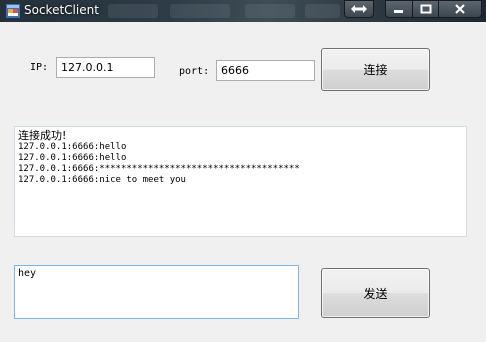 This screenshot has width=486, height=342. I want to click on send-button: 发送, so click(375, 293).